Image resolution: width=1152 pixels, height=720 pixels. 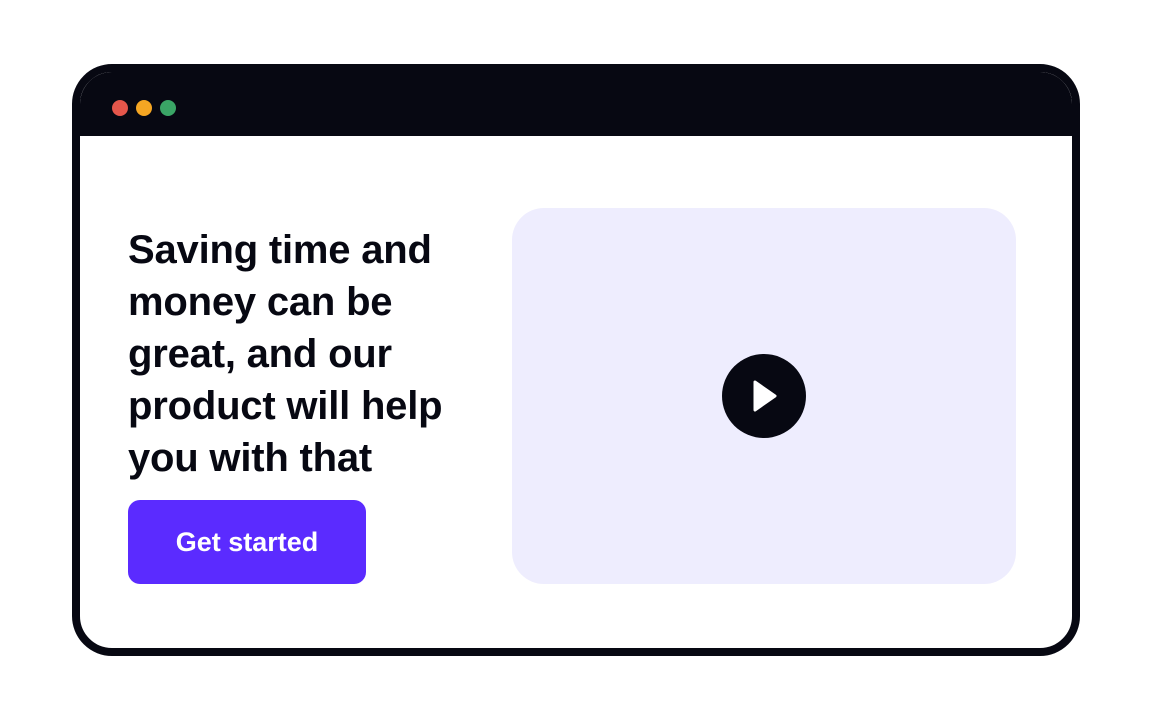 I want to click on window-maximize-button, so click(x=168, y=108).